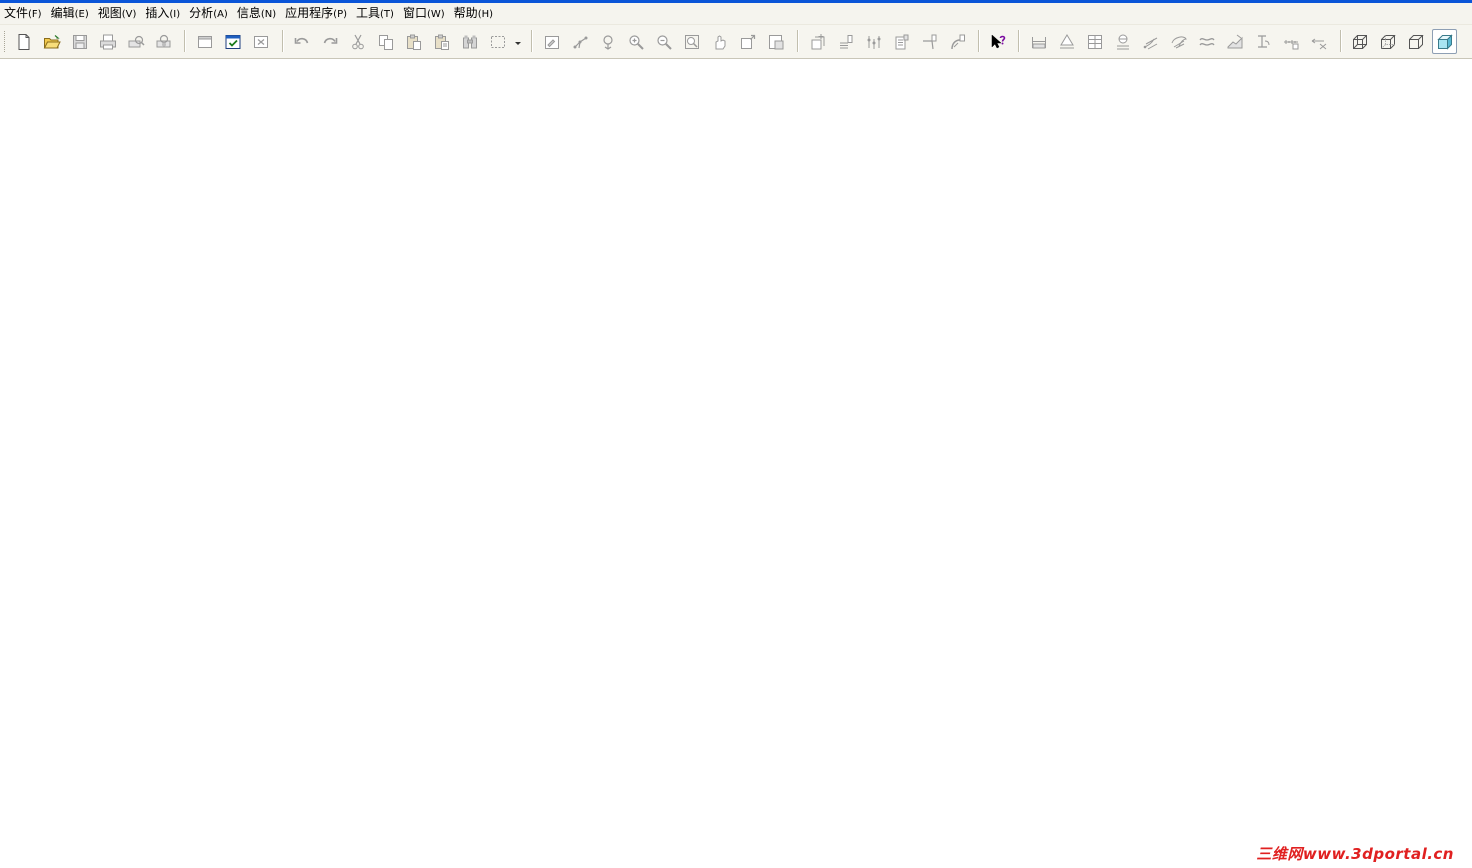  I want to click on window-activate-icon, so click(233, 42).